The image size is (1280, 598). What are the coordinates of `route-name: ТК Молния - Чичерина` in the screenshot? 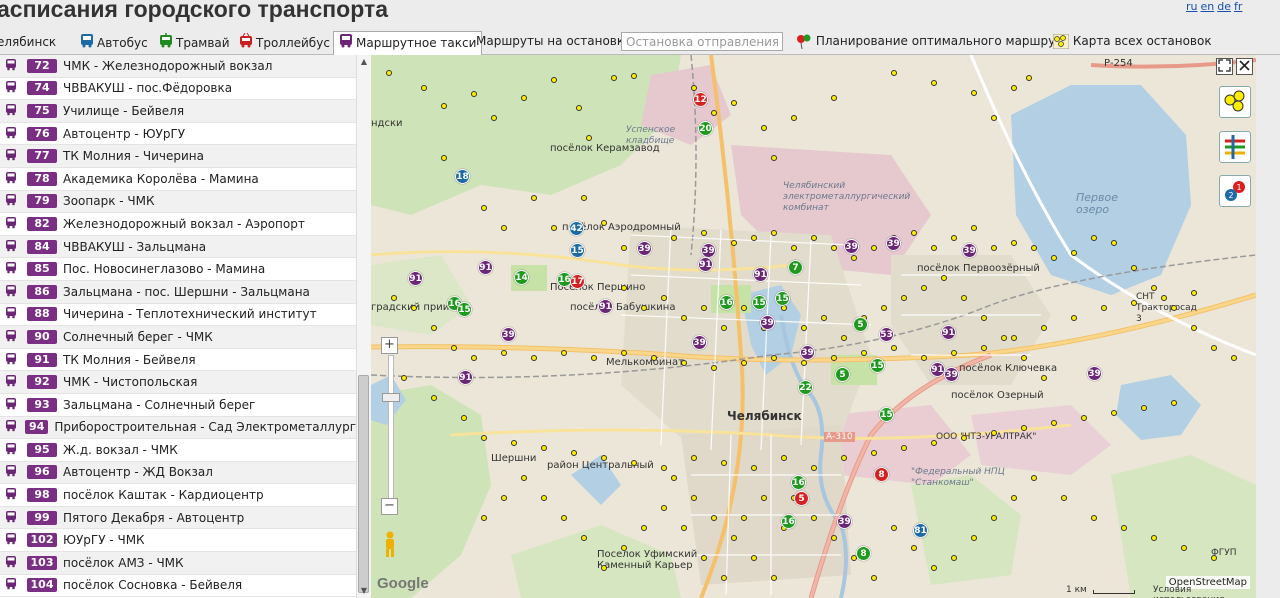 It's located at (133, 156).